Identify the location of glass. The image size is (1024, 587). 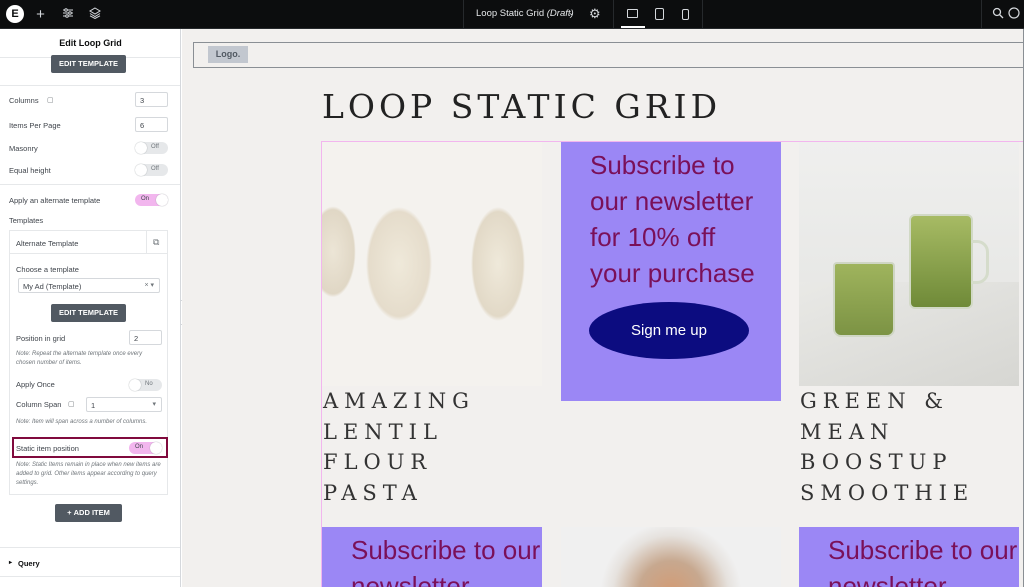
(864, 299).